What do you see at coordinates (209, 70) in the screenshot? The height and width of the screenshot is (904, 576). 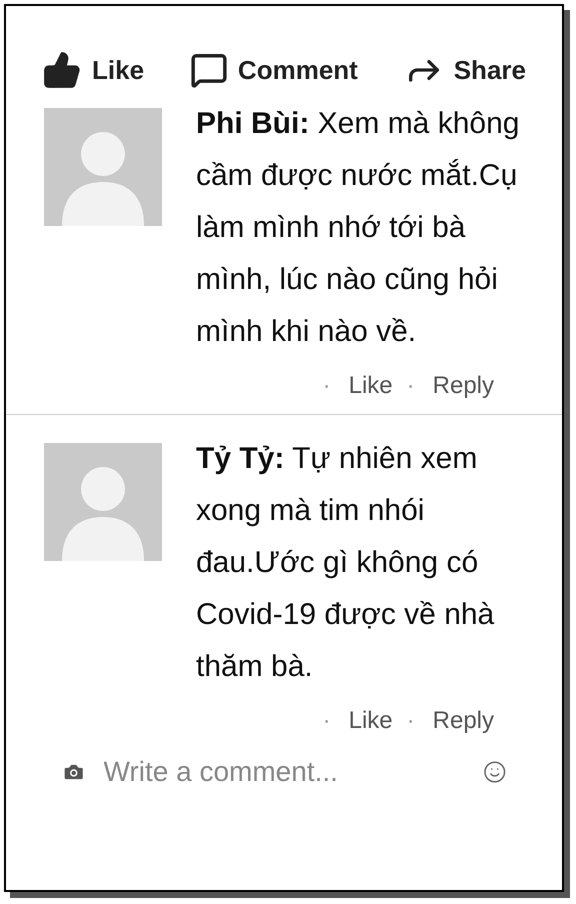 I see `speech-bubble-icon` at bounding box center [209, 70].